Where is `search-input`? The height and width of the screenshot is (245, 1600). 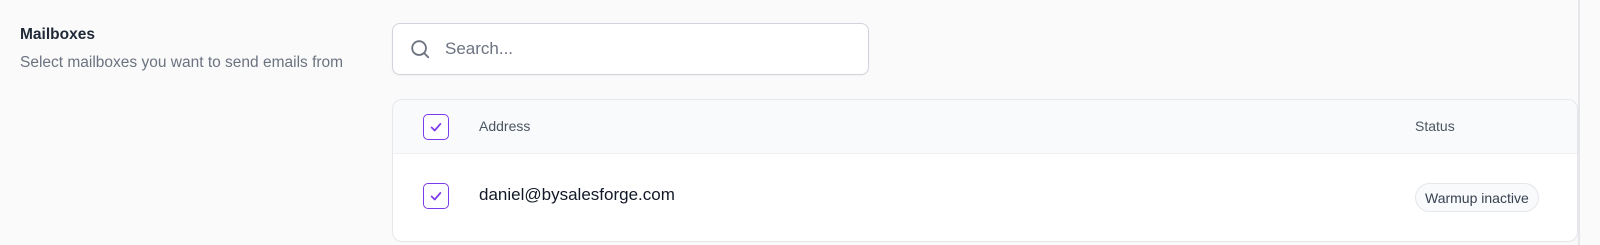 search-input is located at coordinates (645, 49).